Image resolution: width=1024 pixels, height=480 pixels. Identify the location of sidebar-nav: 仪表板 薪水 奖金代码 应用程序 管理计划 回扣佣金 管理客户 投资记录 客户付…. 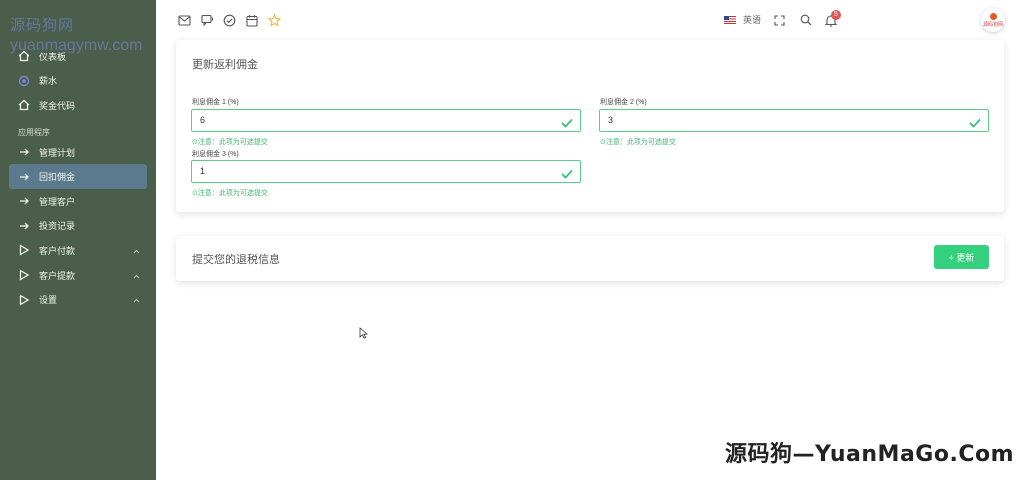
(78, 178).